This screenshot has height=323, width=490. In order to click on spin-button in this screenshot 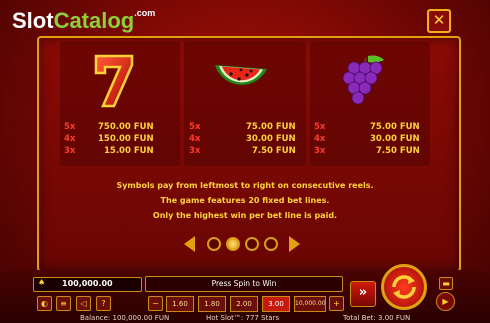, I will do `click(404, 287)`.